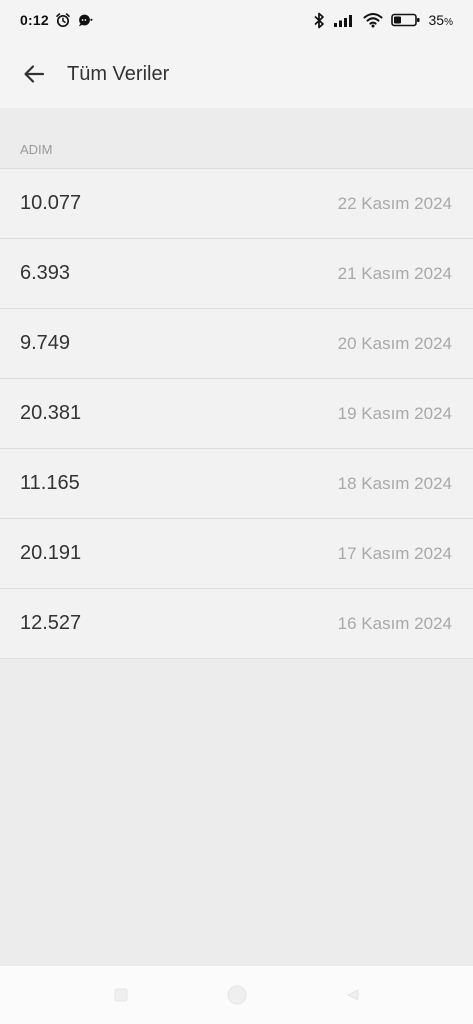 Image resolution: width=473 pixels, height=1024 pixels. Describe the element at coordinates (405, 20) in the screenshot. I see `battery-icon` at that location.